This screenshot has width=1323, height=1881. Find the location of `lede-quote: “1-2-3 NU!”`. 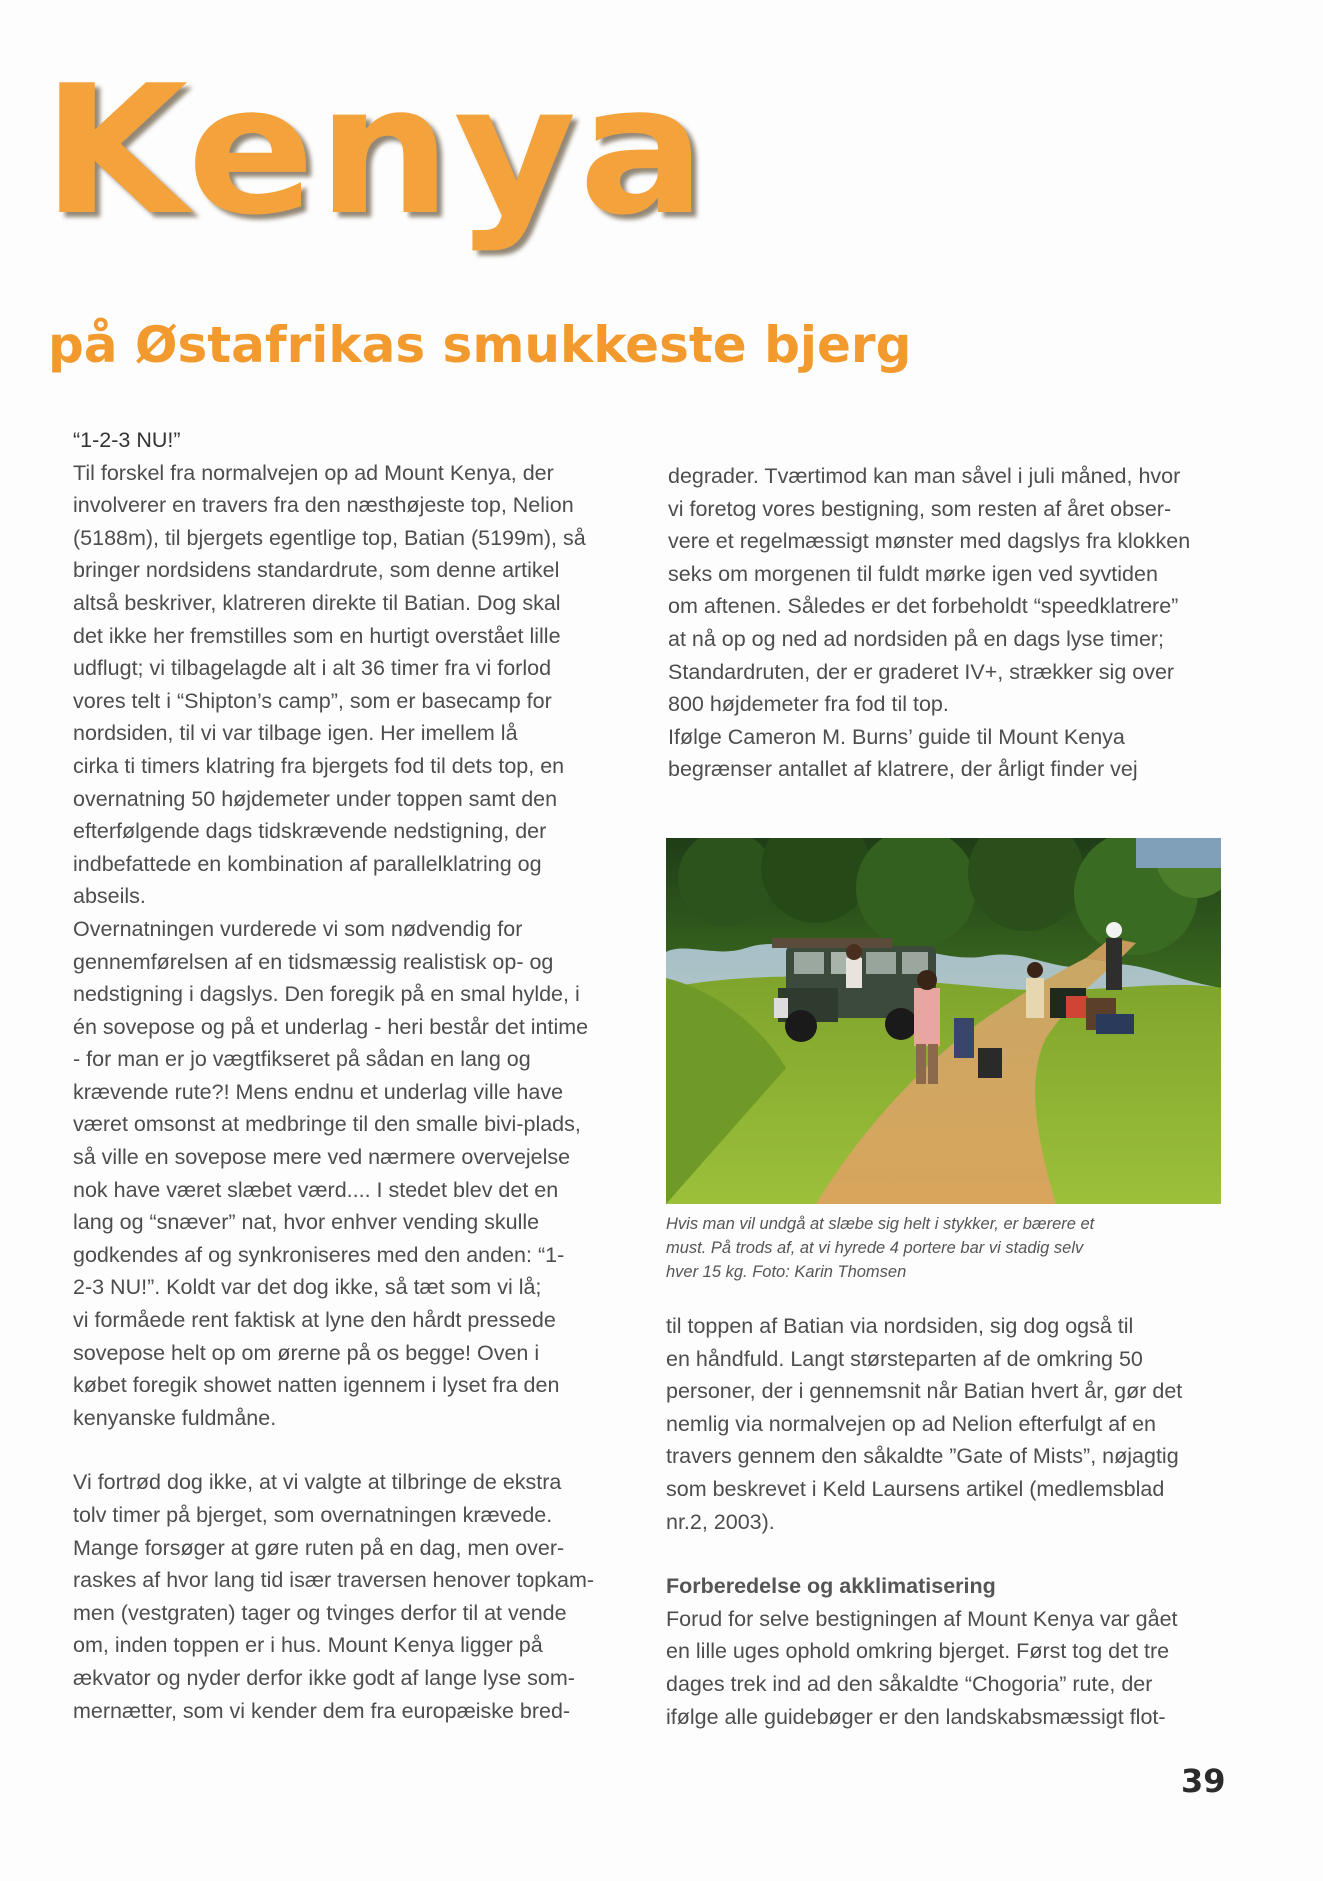

lede-quote: “1-2-3 NU!” is located at coordinates (127, 440).